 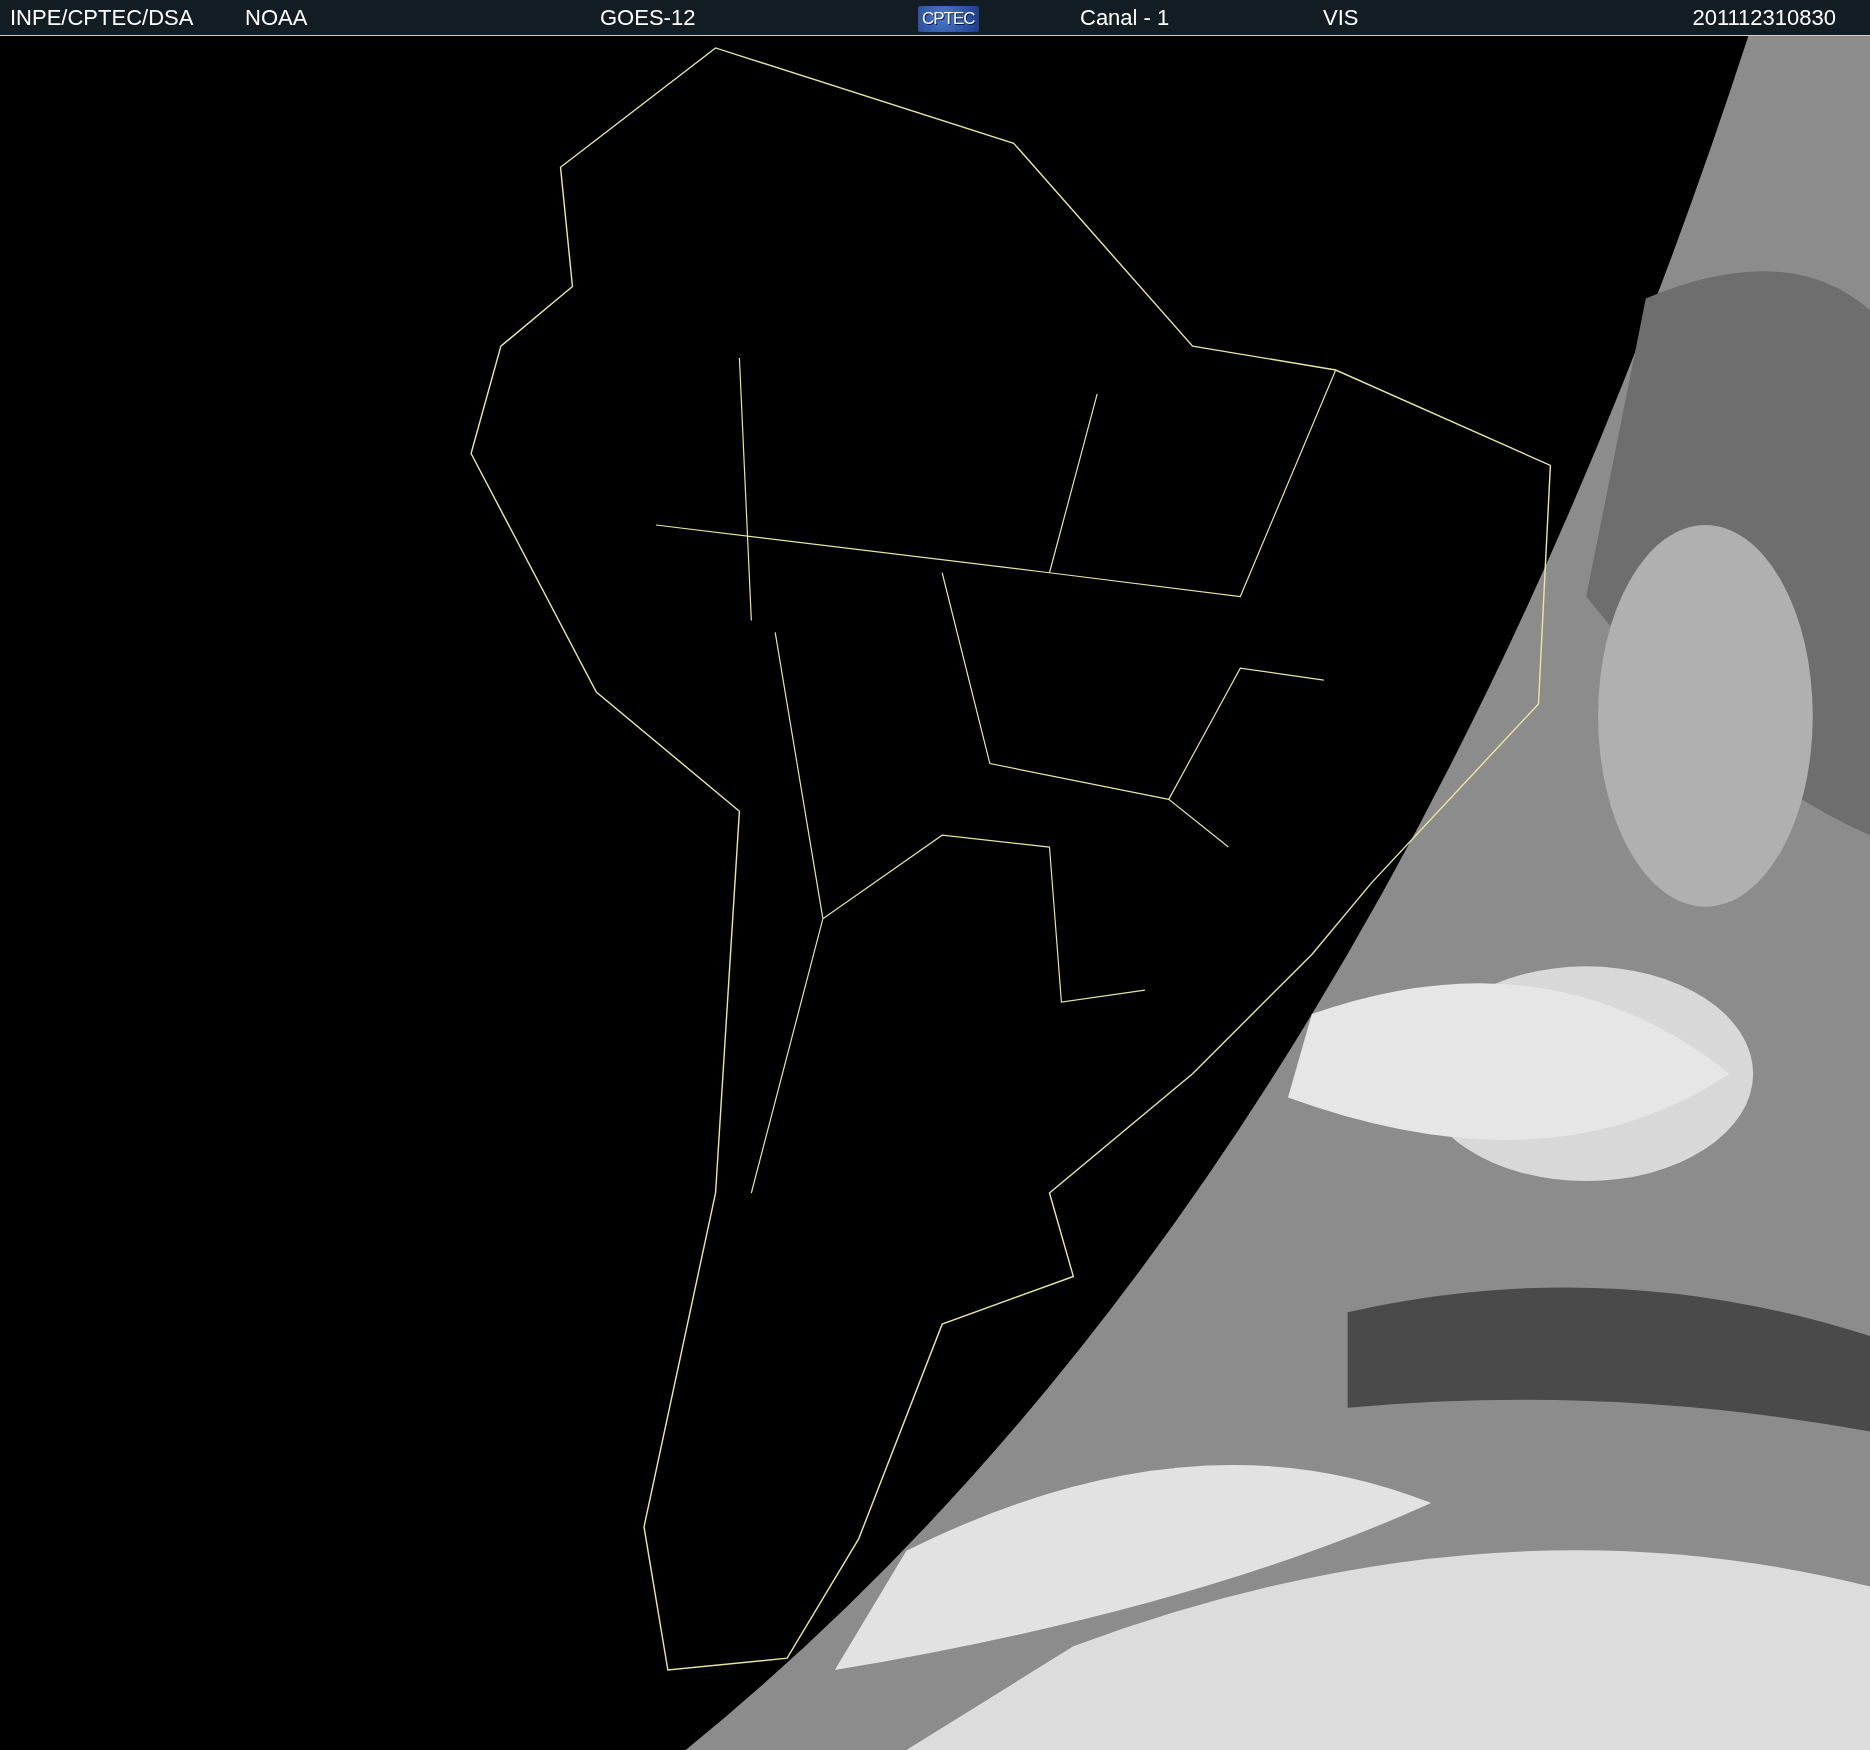 I want to click on header-label: 201112310830, so click(x=1763, y=17).